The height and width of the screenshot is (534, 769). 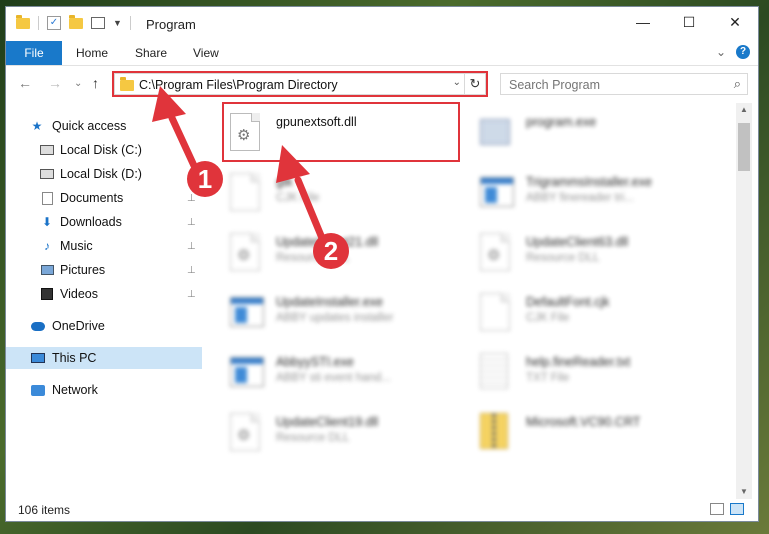 I want to click on minimize-button: —, so click(x=643, y=22).